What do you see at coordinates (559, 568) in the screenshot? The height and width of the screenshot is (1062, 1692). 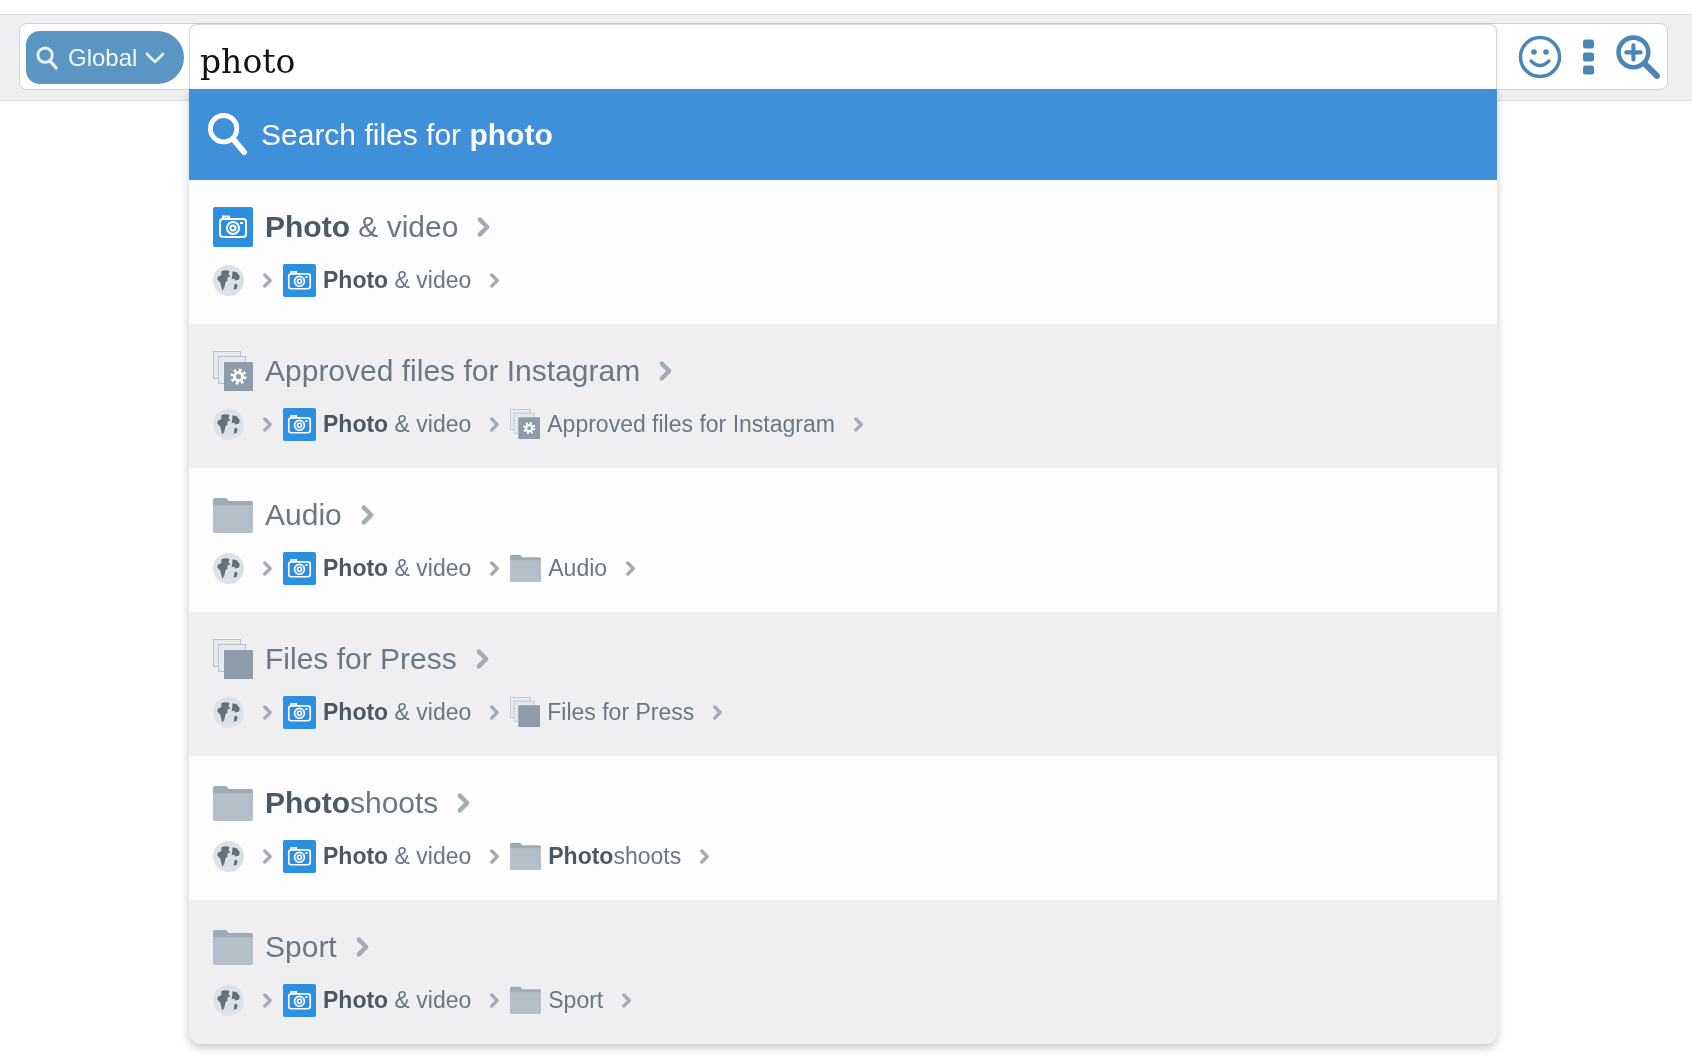 I see `breadcrumb-link: Audio` at bounding box center [559, 568].